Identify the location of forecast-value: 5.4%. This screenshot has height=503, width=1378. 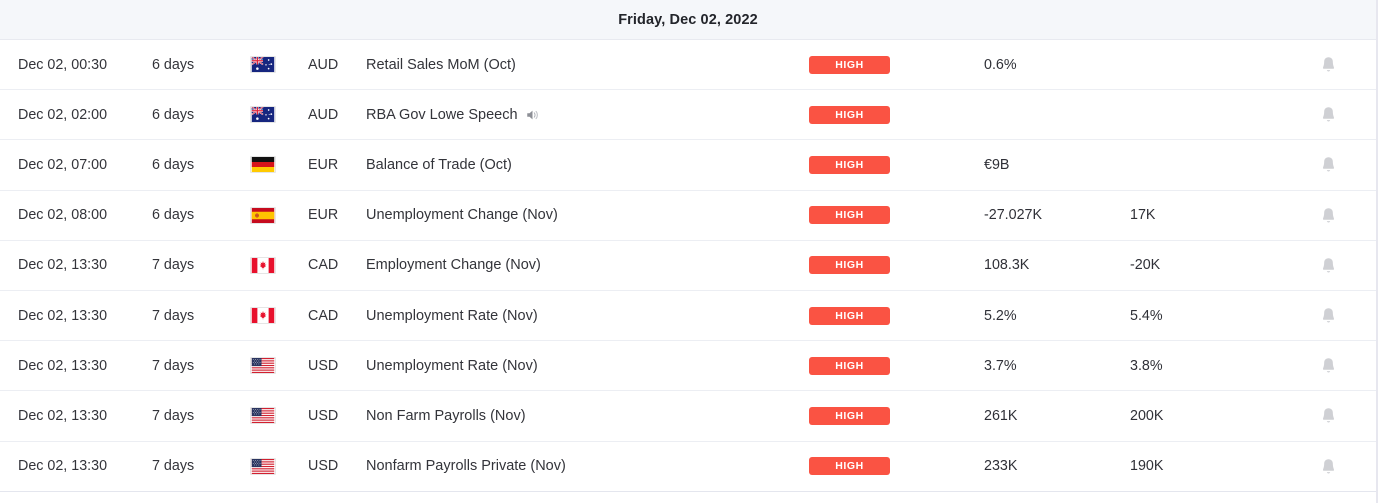
(1146, 315).